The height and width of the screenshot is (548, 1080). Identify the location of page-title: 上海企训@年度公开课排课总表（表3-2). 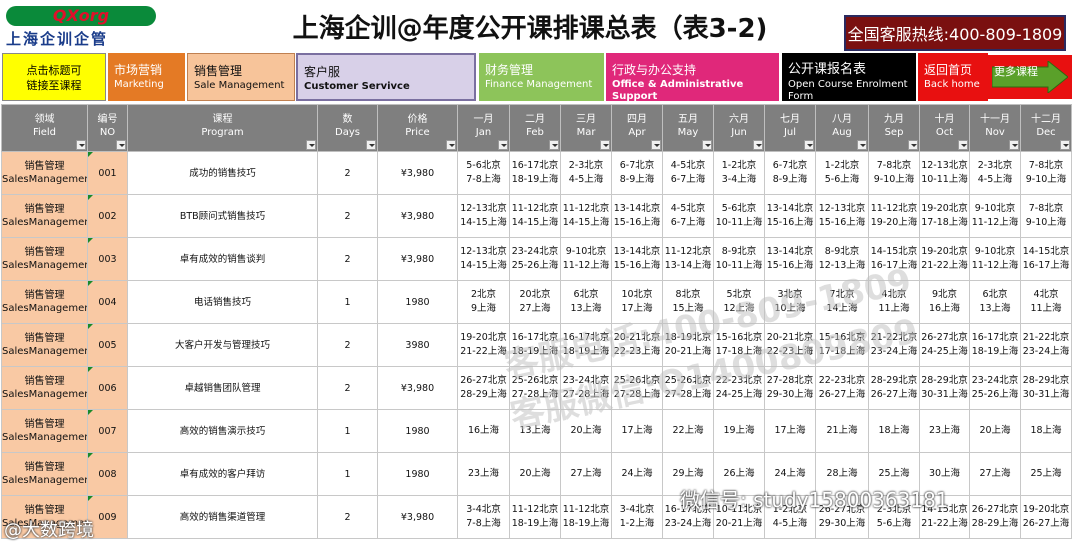
(530, 29).